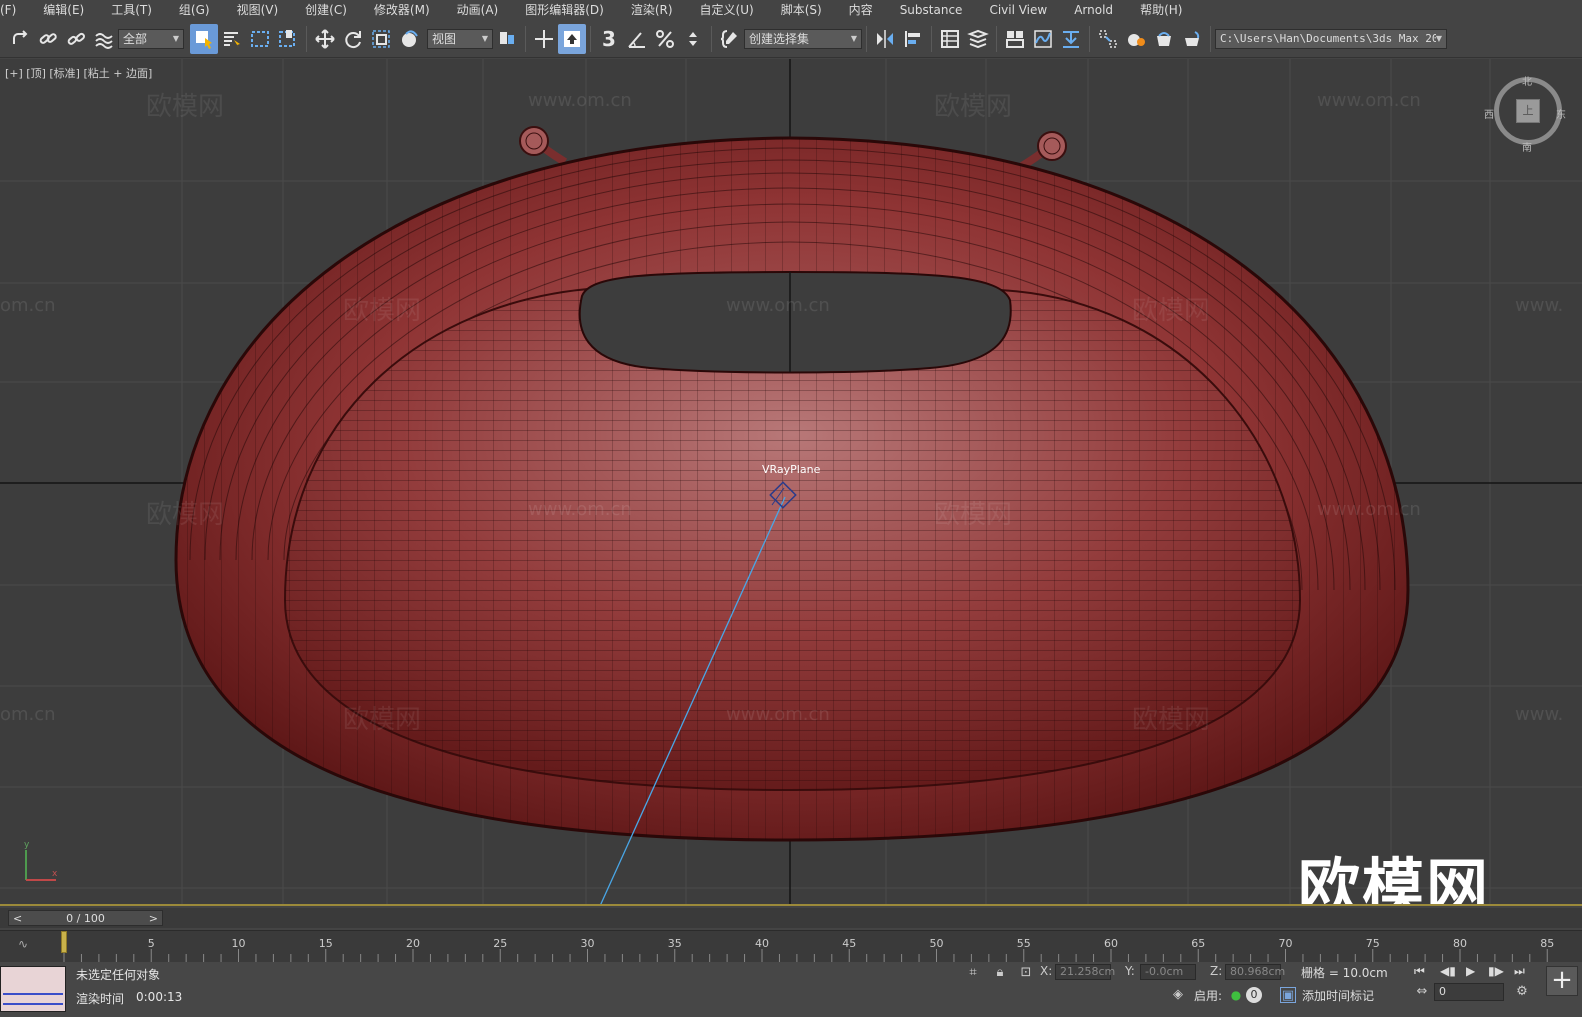 The width and height of the screenshot is (1582, 1017). I want to click on selection-filter-dropdown: 全部 ▼, so click(151, 38).